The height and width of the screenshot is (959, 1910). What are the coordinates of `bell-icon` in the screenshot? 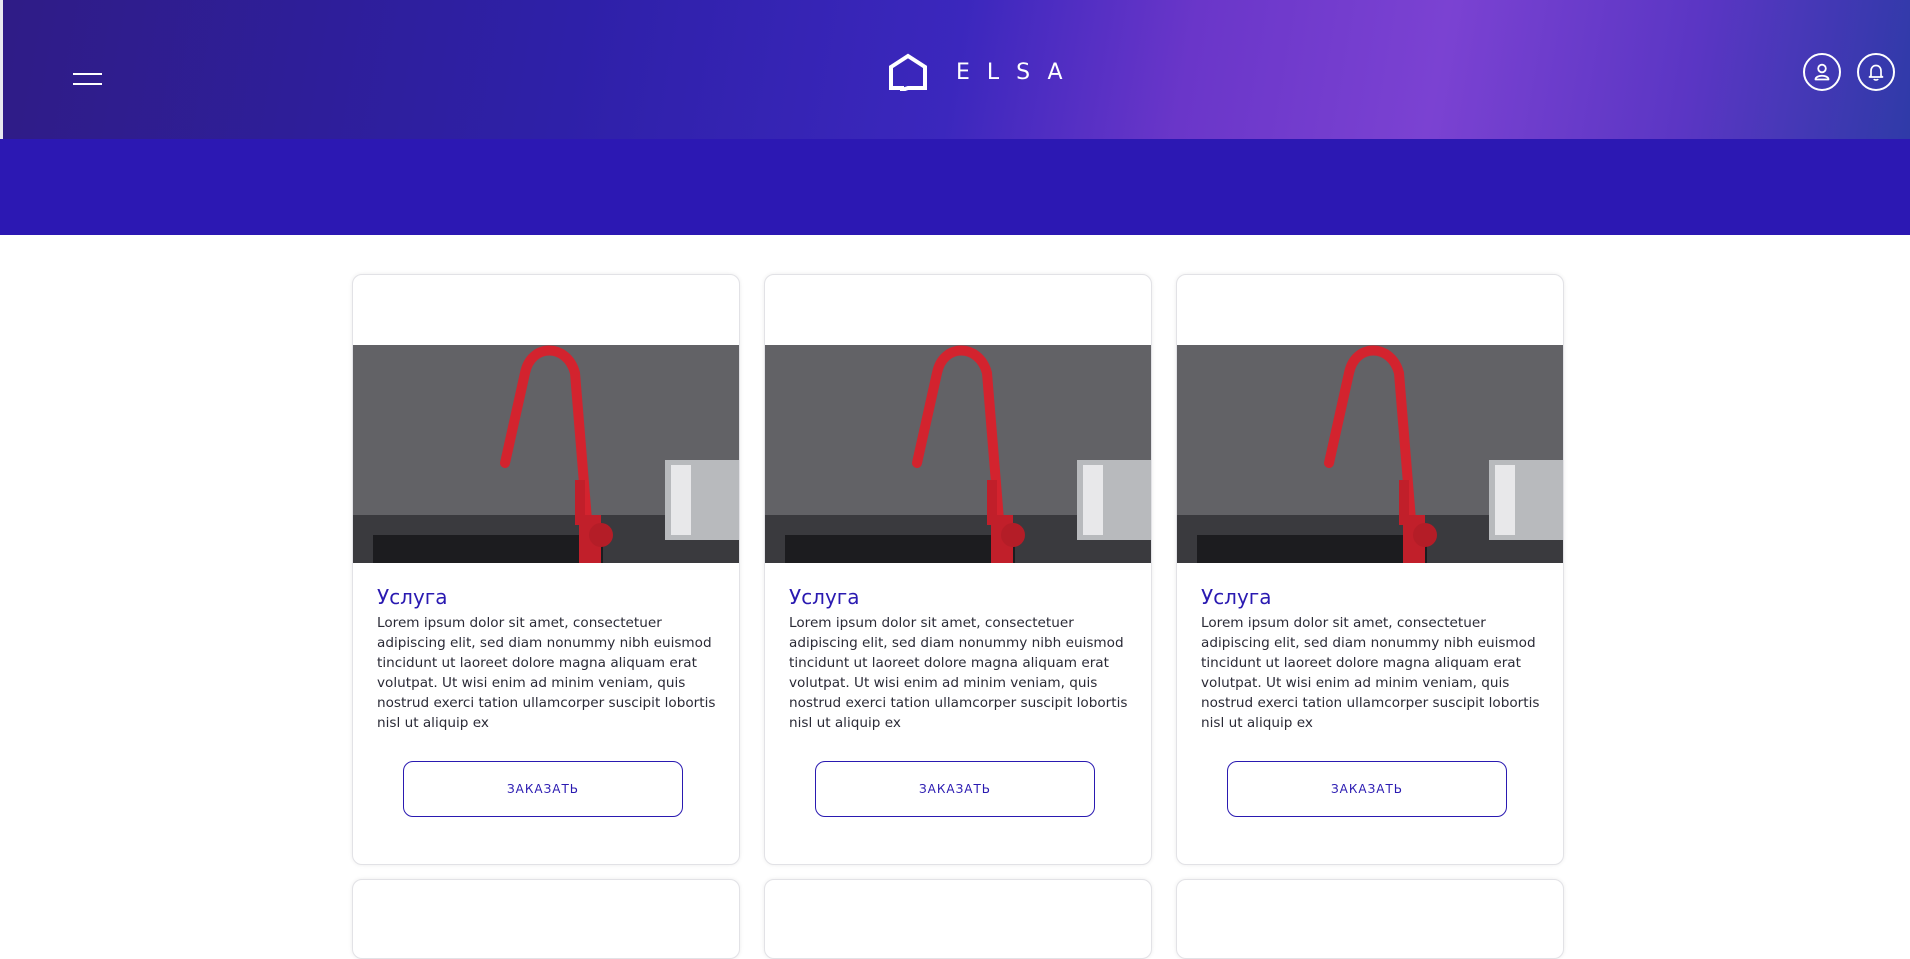 It's located at (1876, 72).